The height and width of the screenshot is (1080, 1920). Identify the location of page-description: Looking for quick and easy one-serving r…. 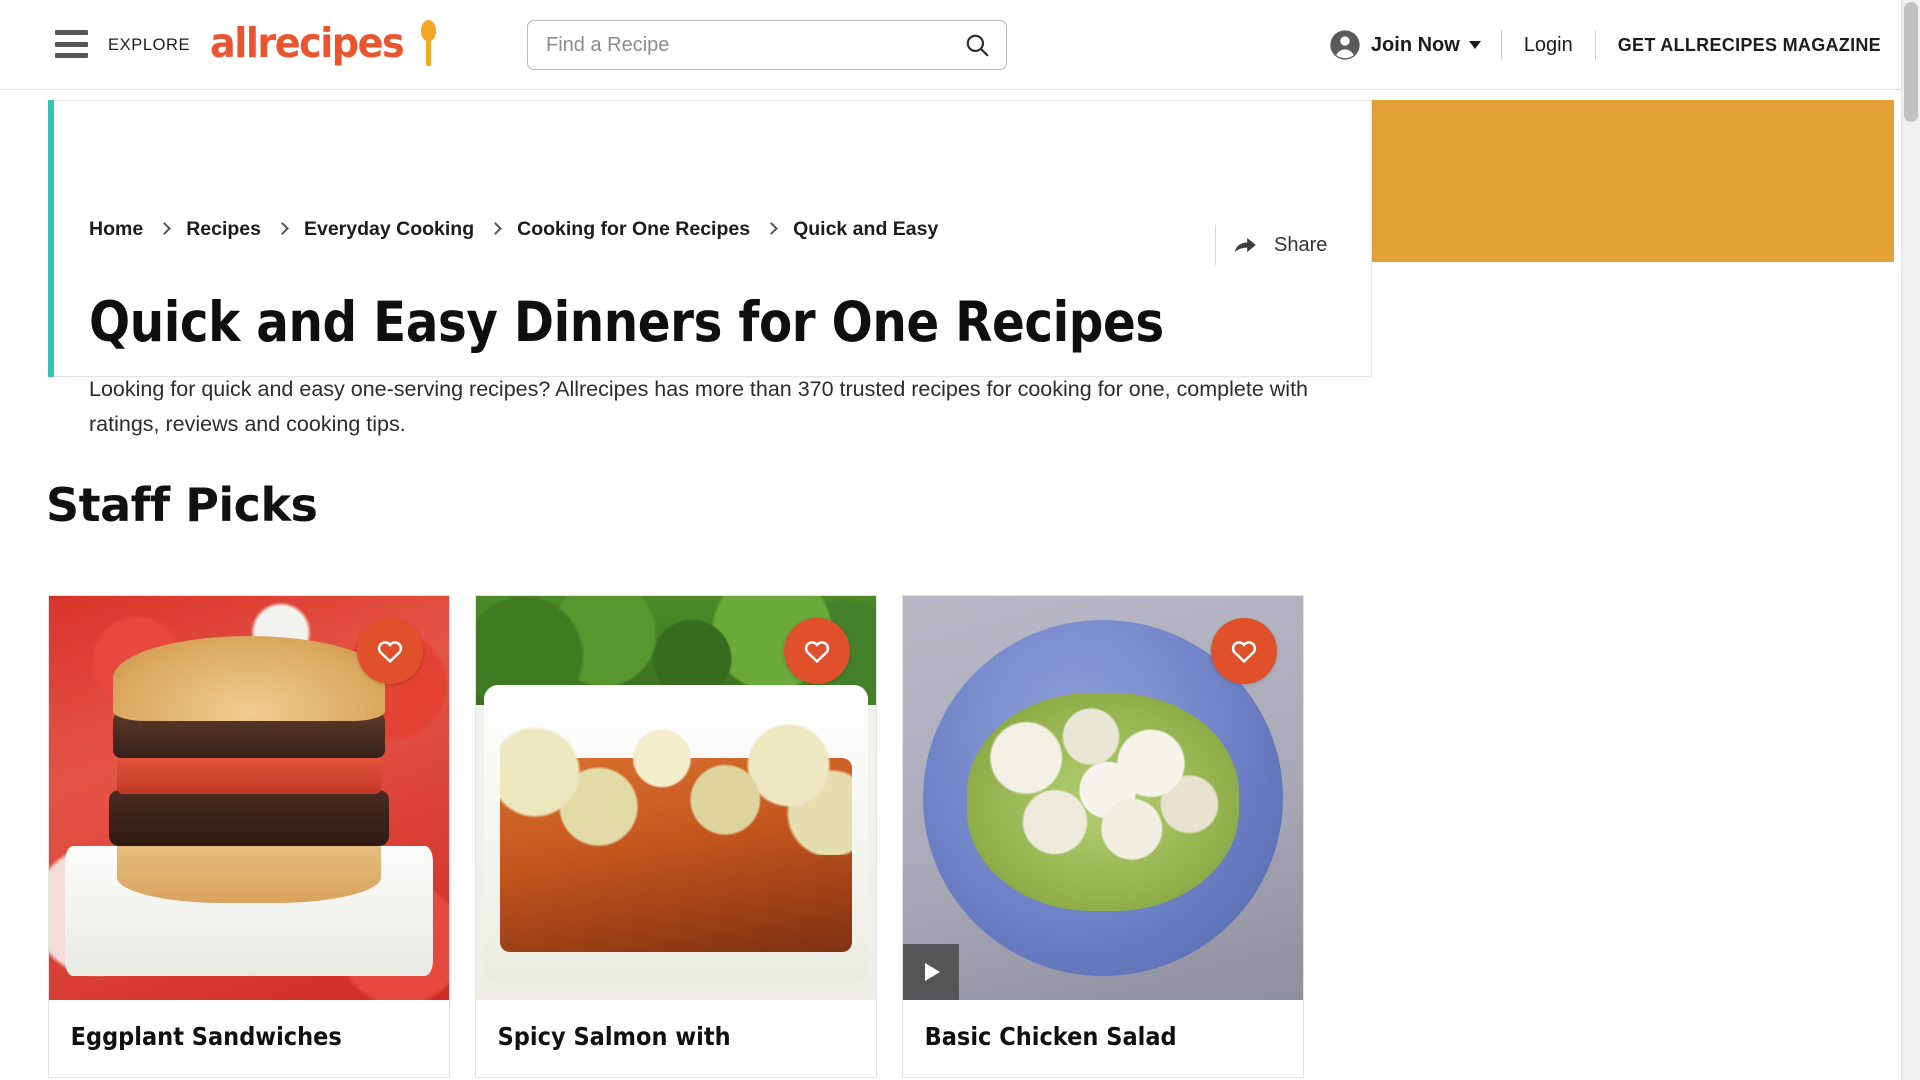
(699, 406).